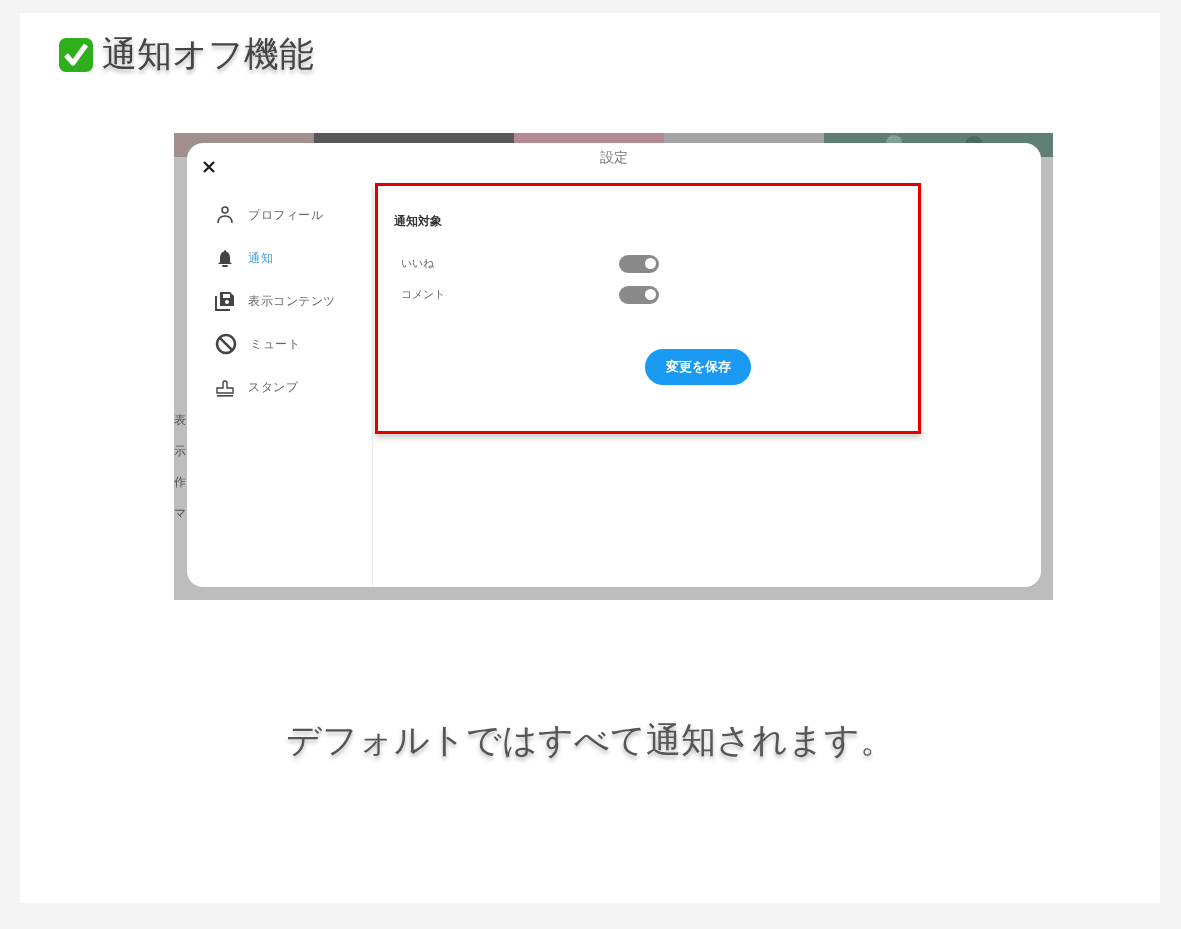 This screenshot has height=929, width=1181. Describe the element at coordinates (418, 221) in the screenshot. I see `section-title: 通知対象` at that location.